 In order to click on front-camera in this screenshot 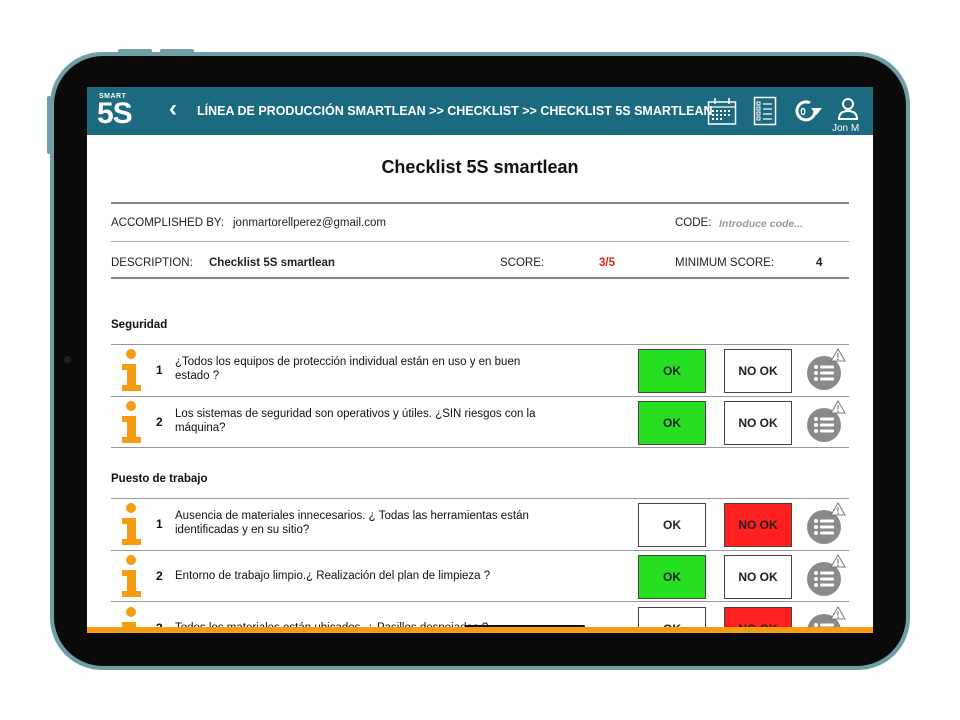, I will do `click(67, 359)`.